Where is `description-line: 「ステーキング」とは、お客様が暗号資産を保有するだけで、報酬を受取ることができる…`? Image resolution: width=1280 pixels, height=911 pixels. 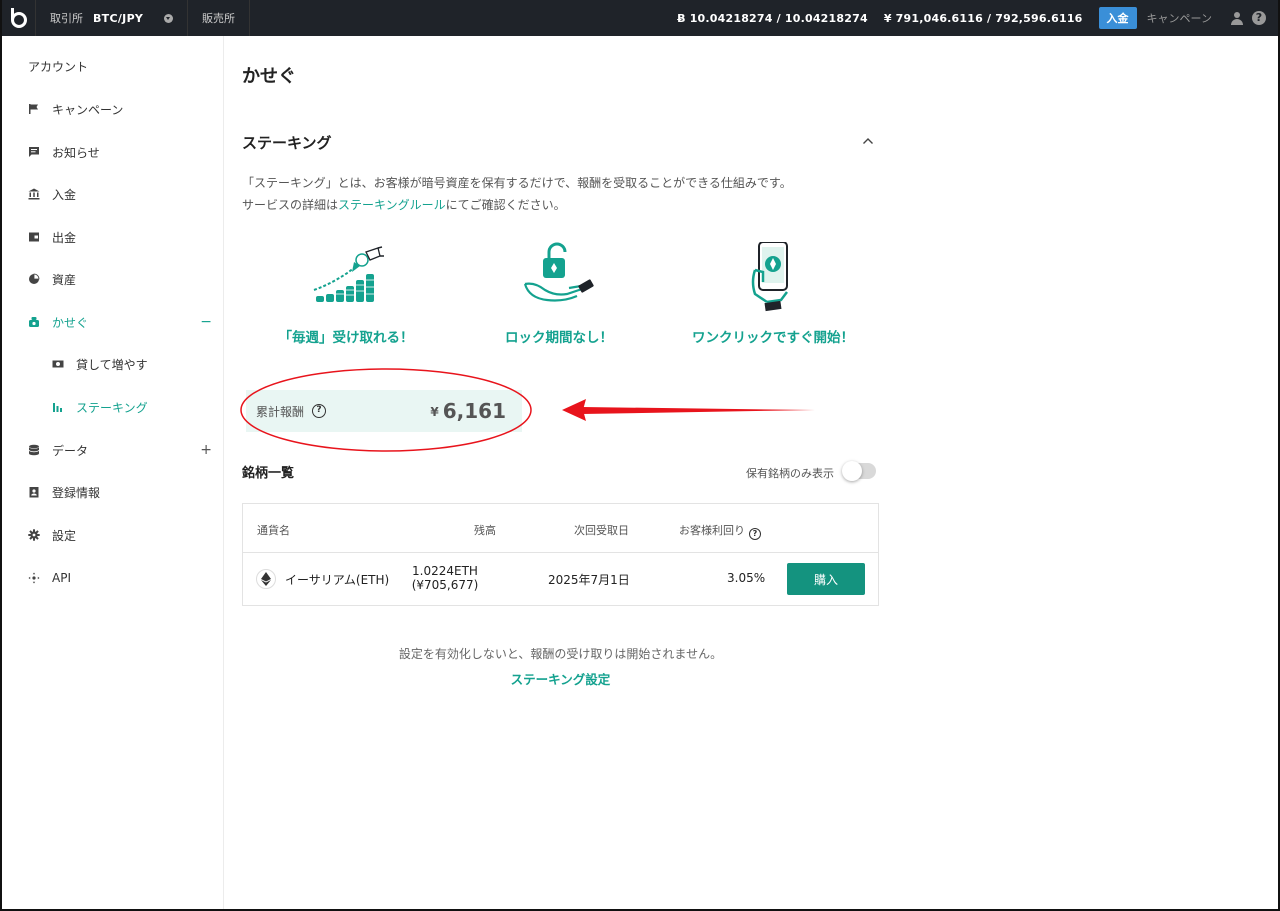 description-line: 「ステーキング」とは、お客様が暗号資産を保有するだけで、報酬を受取ることができる… is located at coordinates (517, 183).